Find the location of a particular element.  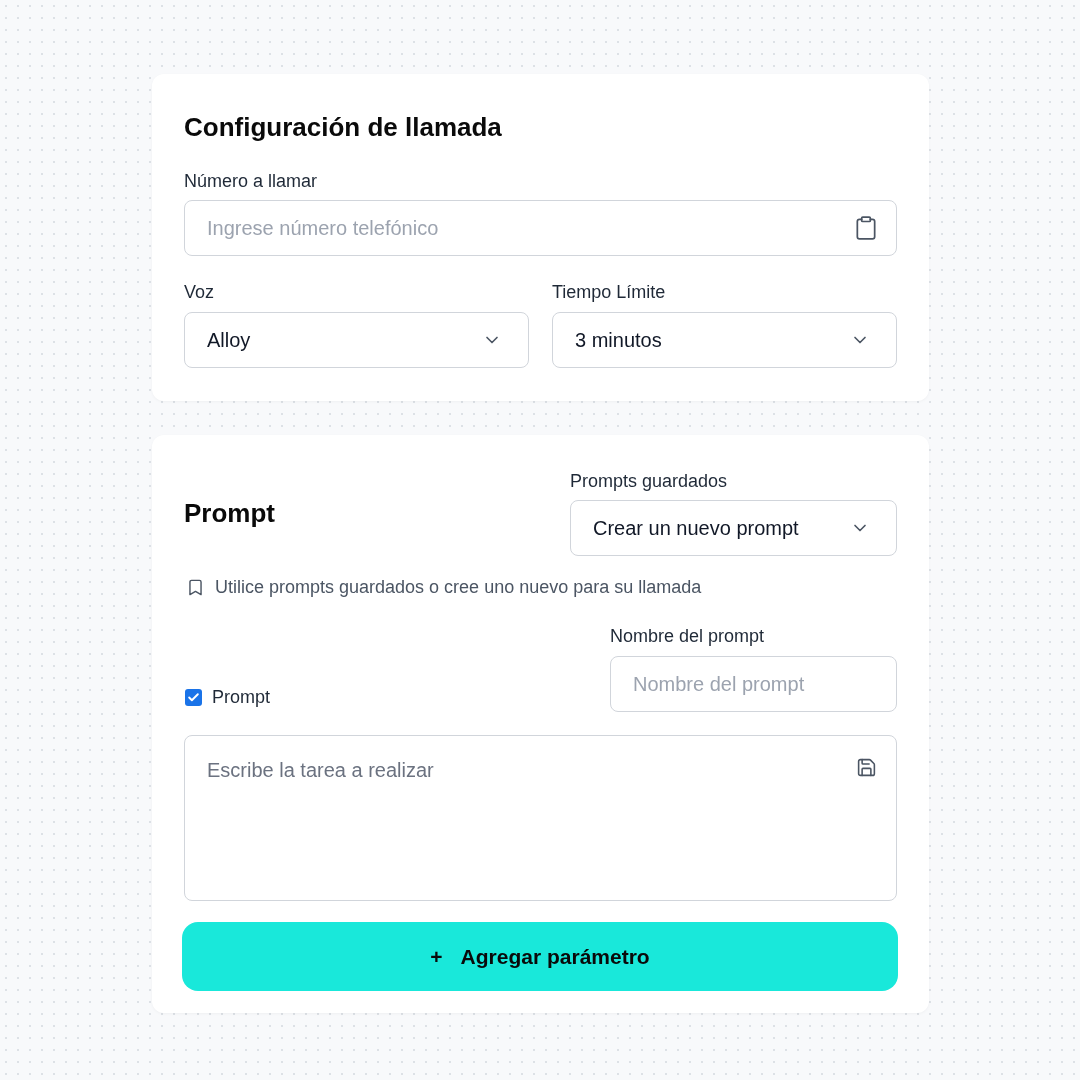

prompt-checkbox is located at coordinates (193, 697).